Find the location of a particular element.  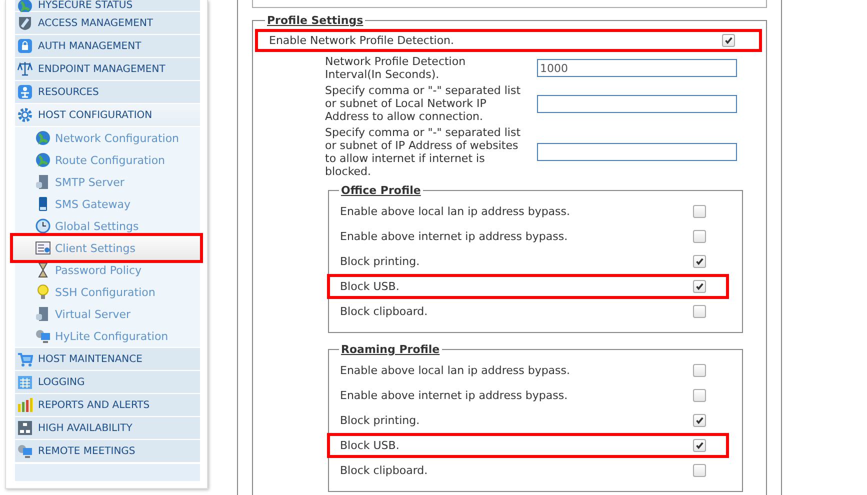

section-title: Roaming Profile is located at coordinates (390, 349).